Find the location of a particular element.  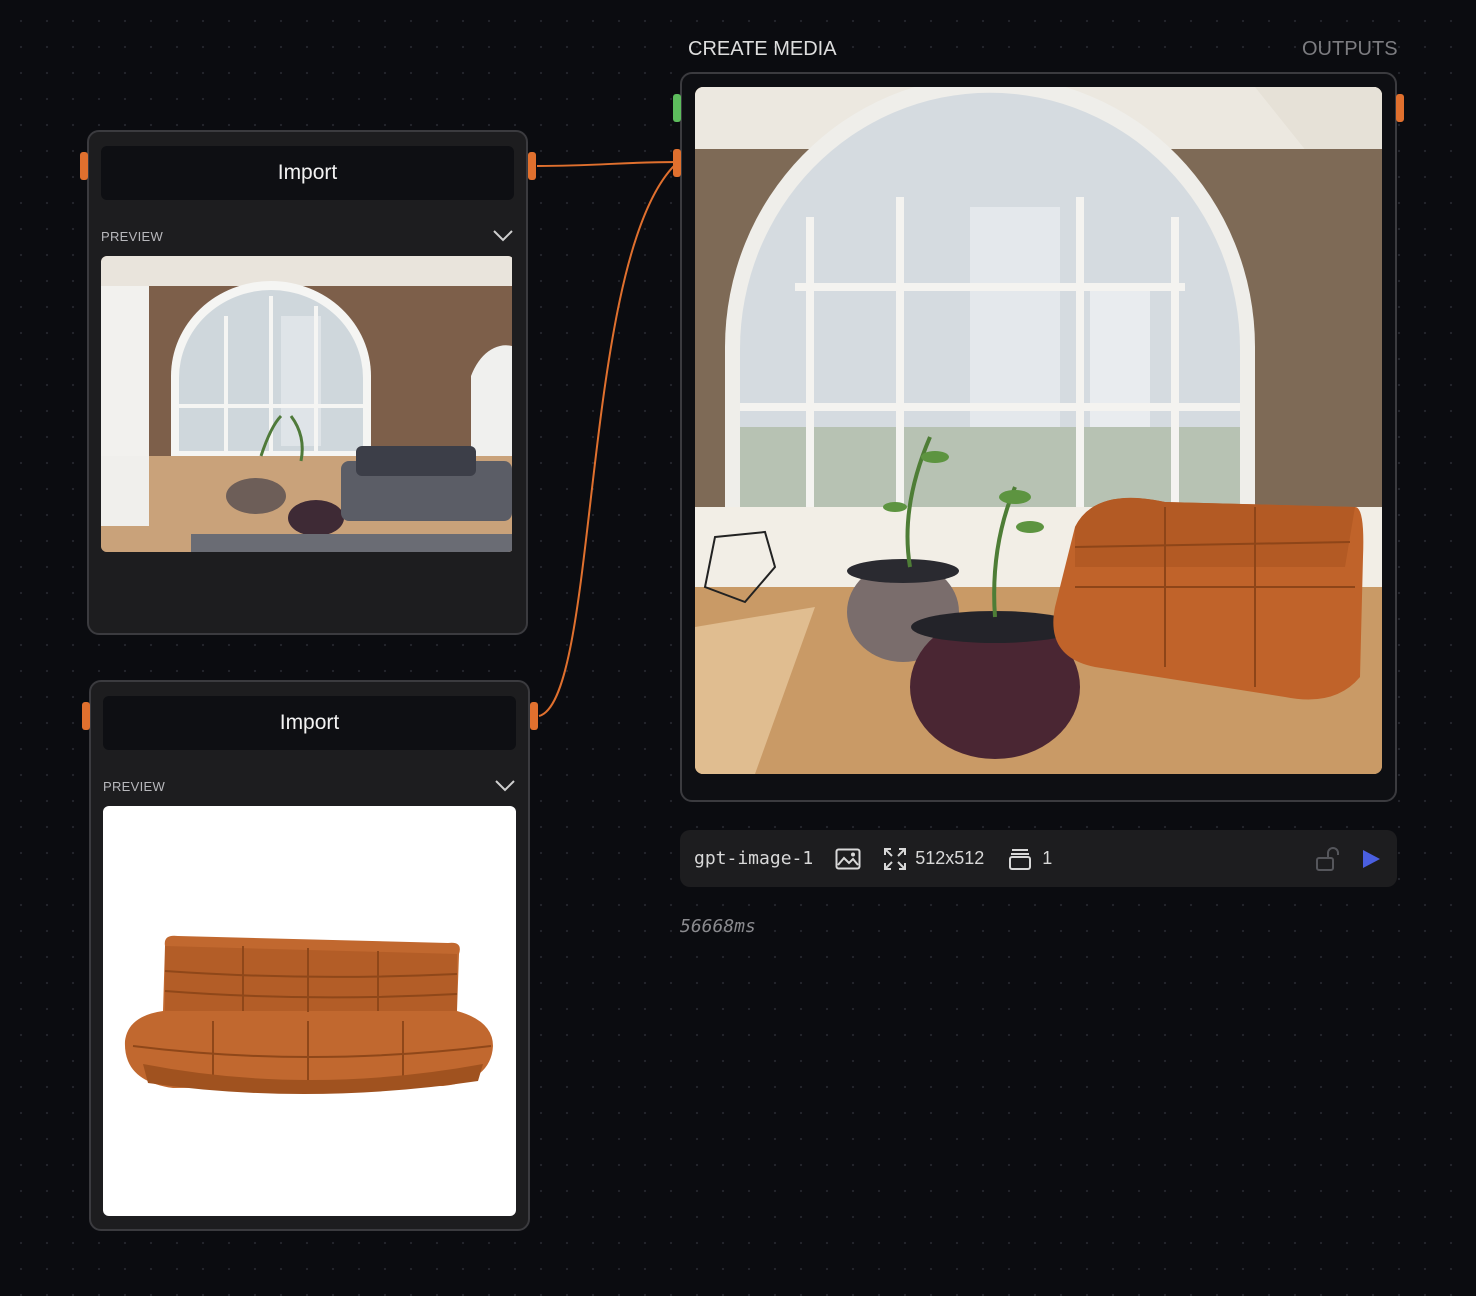

wire-import2-to-create is located at coordinates (608, 439).